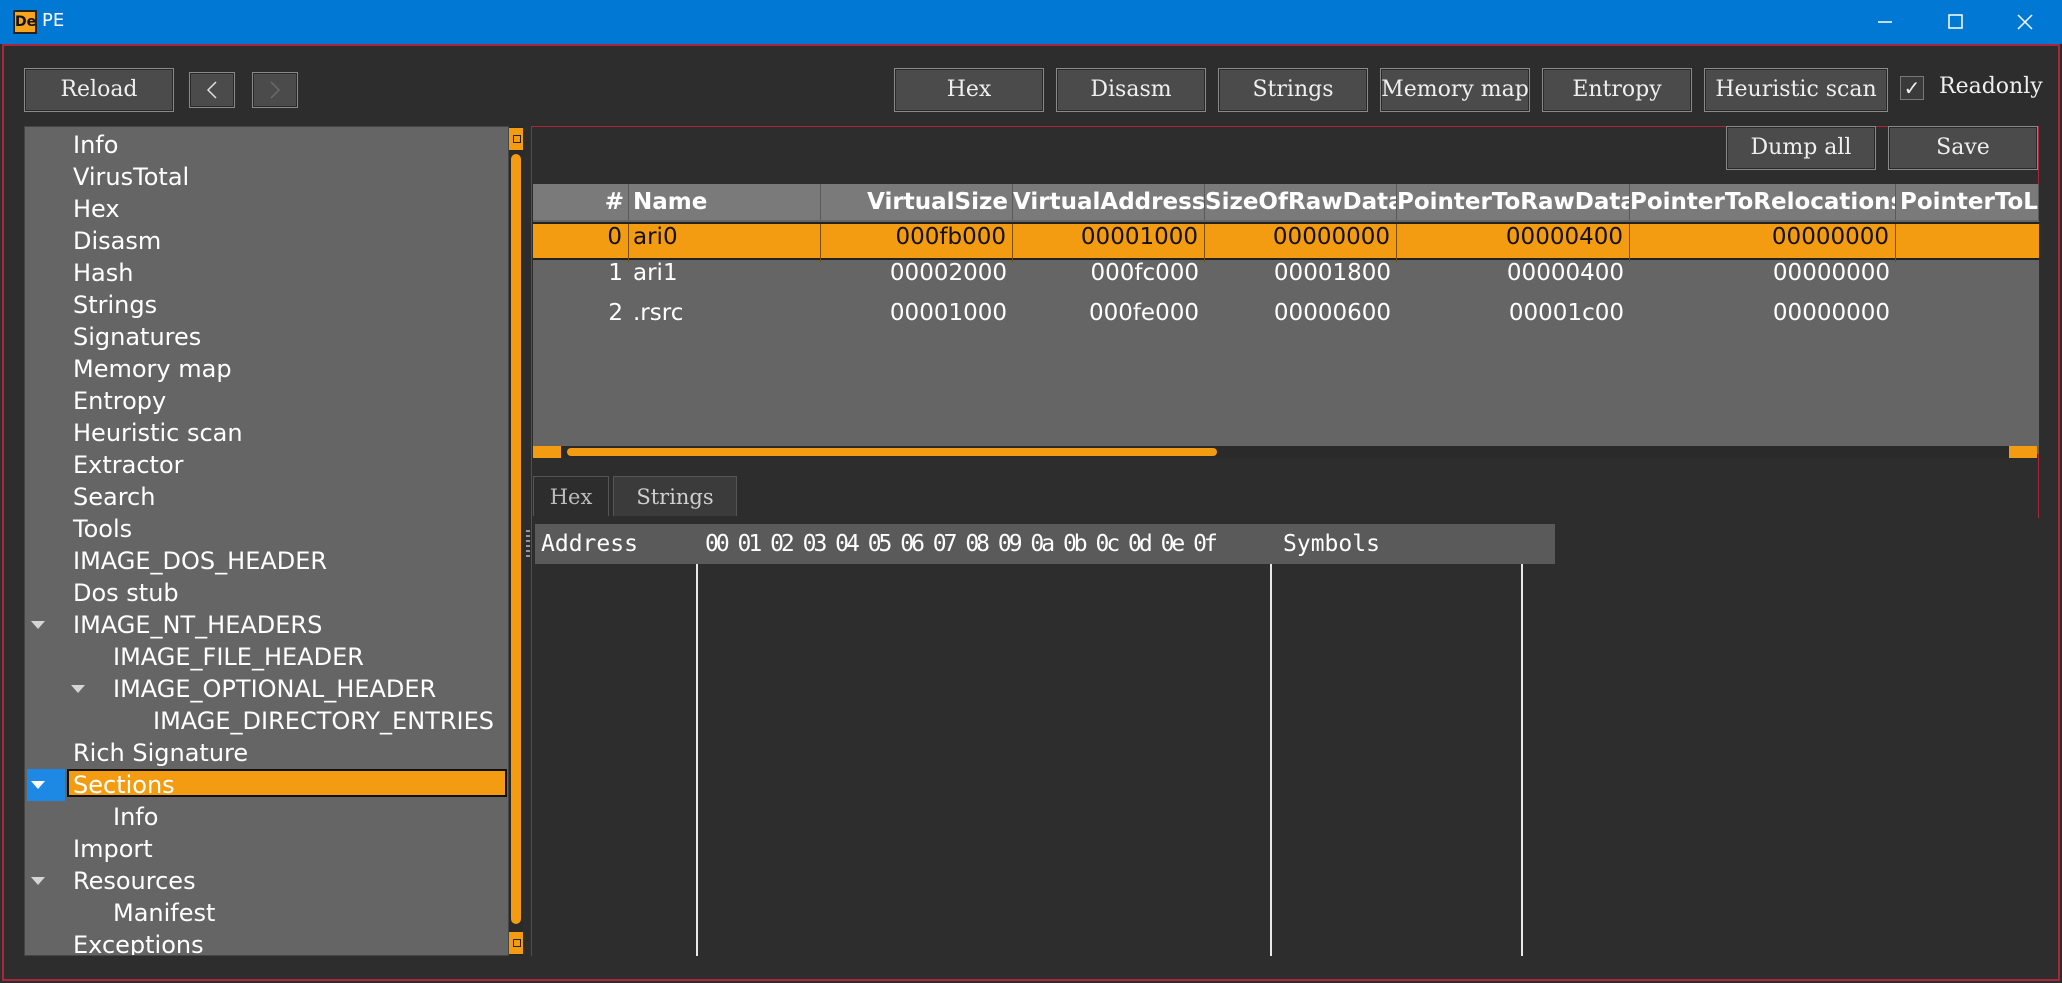 The image size is (2062, 983). I want to click on heuristic-scan-button: Heuristic scan, so click(1796, 90).